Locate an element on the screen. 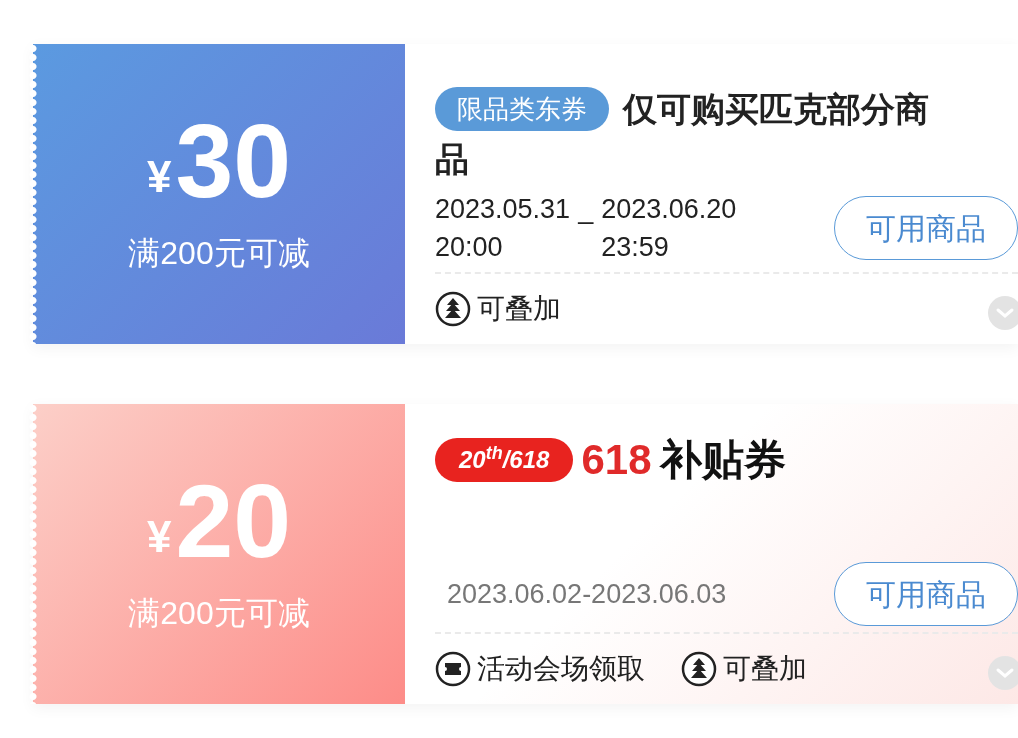 This screenshot has width=1018, height=738. end-time: 23:59 is located at coordinates (635, 247).